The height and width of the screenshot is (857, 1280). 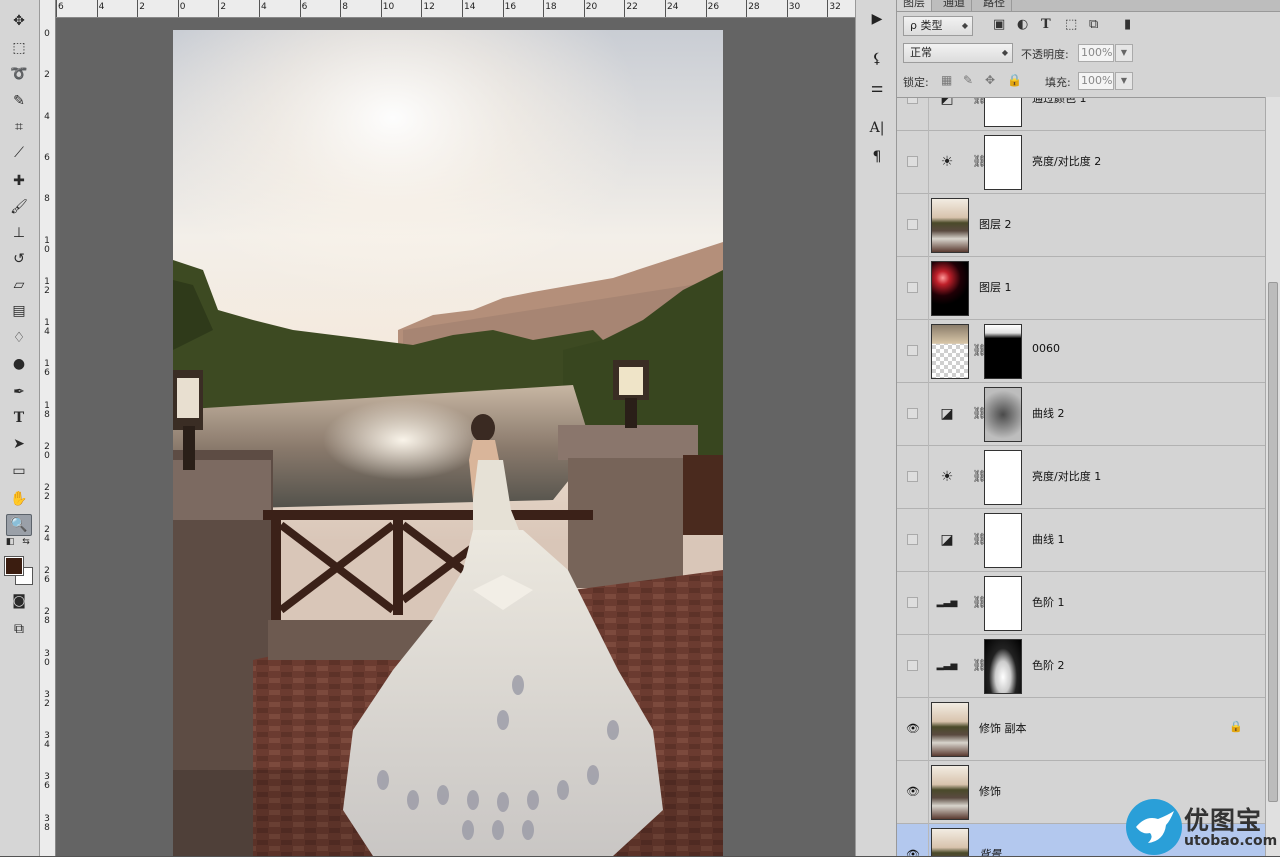 What do you see at coordinates (19, 101) in the screenshot?
I see `quick-select-tool-icon: ✎` at bounding box center [19, 101].